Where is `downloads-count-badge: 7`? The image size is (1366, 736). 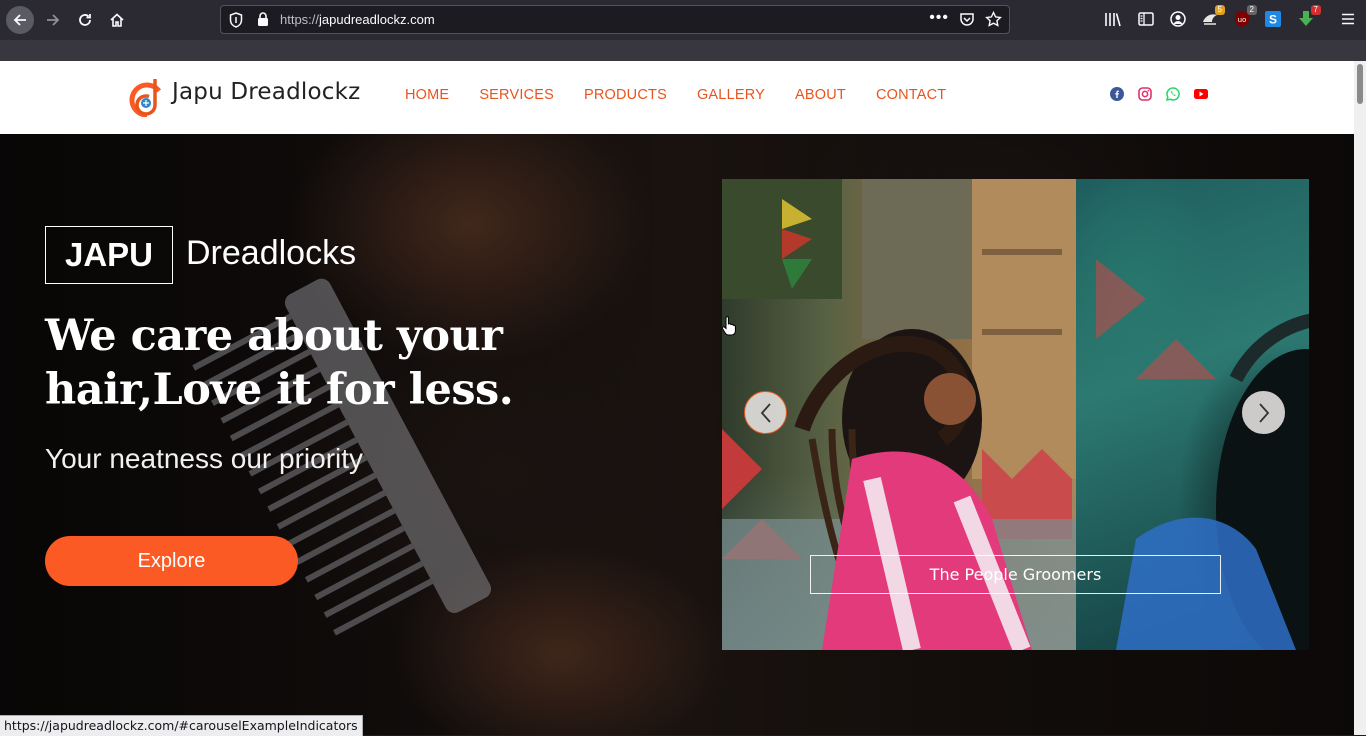 downloads-count-badge: 7 is located at coordinates (1315, 10).